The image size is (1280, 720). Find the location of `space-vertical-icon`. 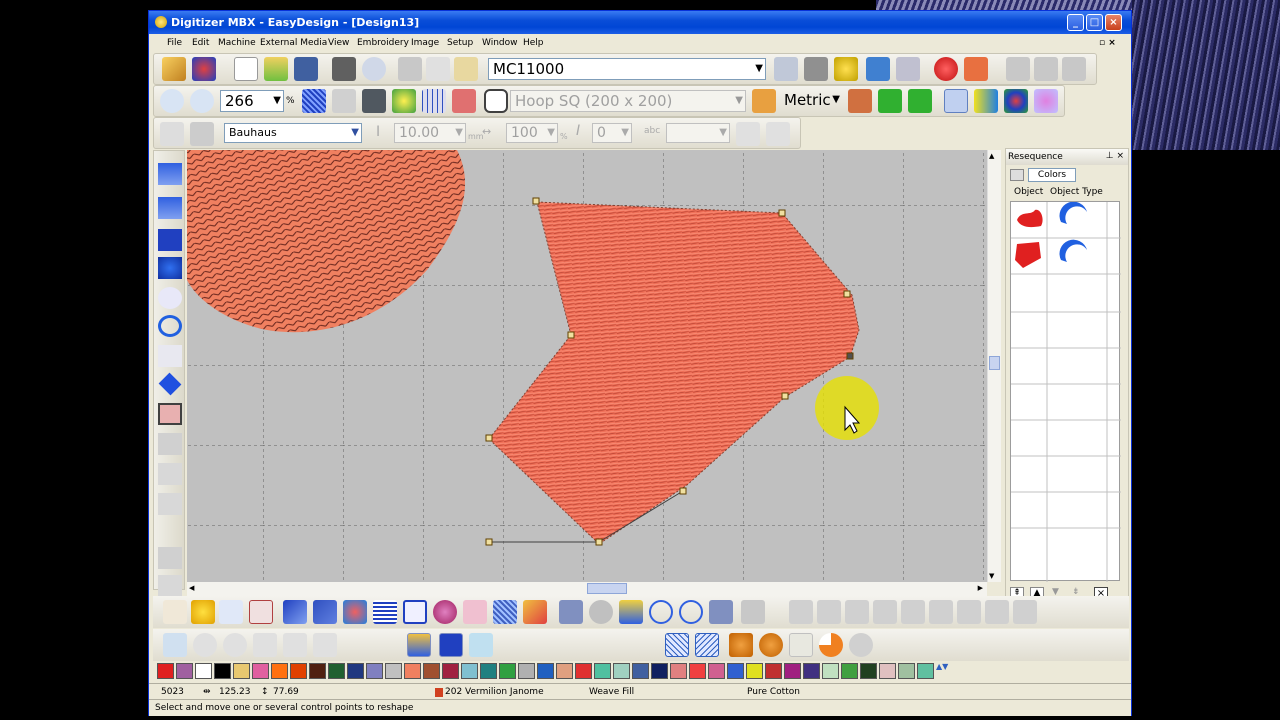

space-vertical-icon is located at coordinates (941, 612).